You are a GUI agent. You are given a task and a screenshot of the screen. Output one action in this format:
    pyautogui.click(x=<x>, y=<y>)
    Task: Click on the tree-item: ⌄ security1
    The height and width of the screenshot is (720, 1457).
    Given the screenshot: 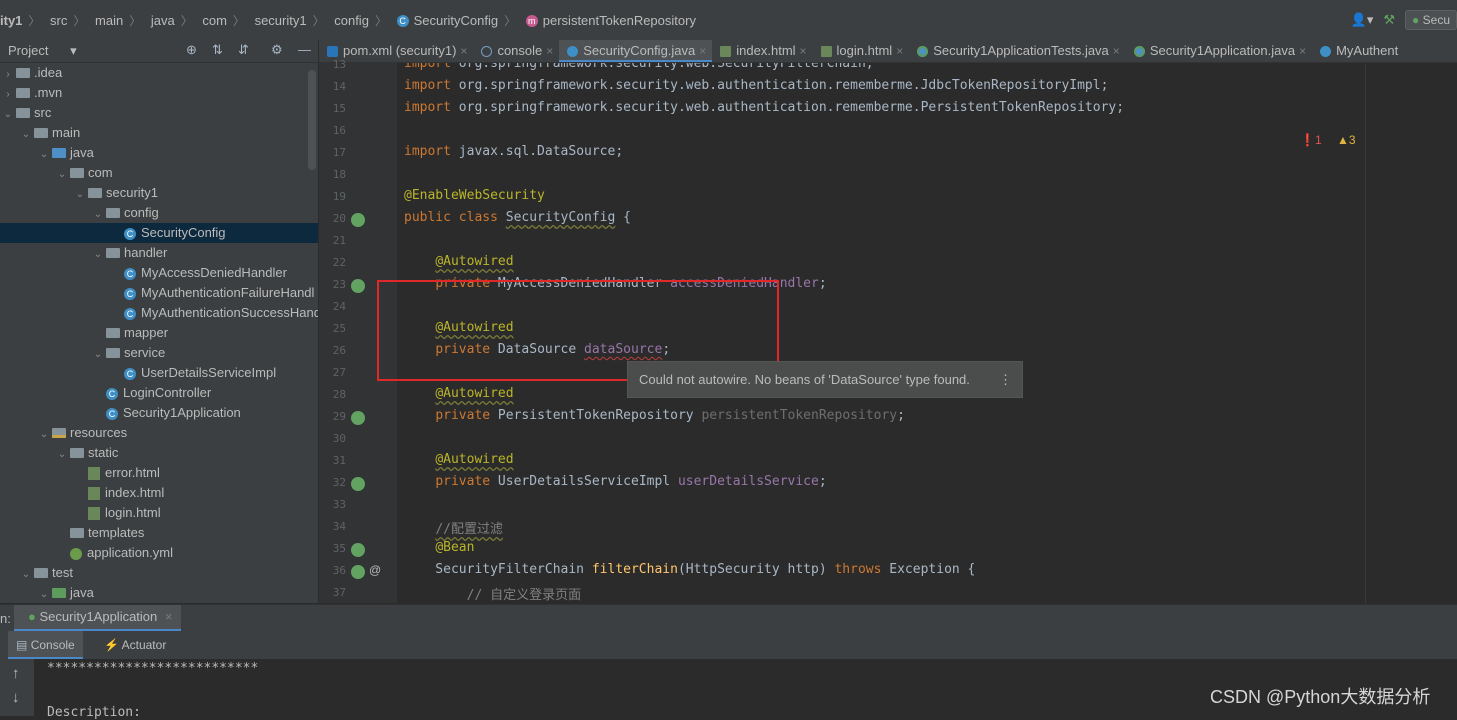 What is the action you would take?
    pyautogui.click(x=159, y=193)
    